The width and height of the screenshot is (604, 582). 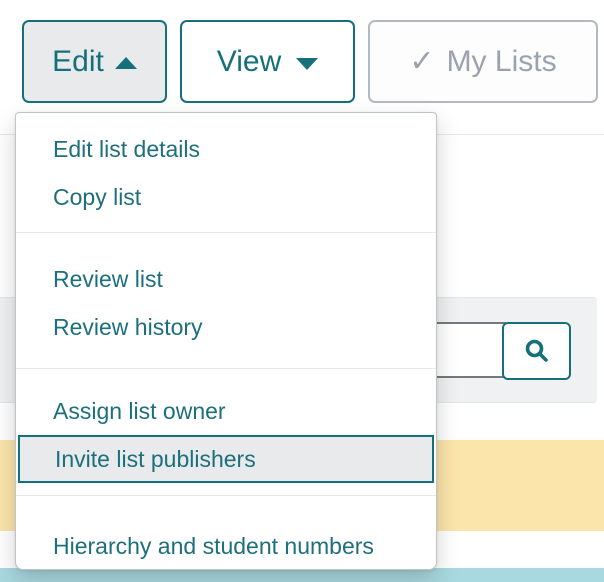 What do you see at coordinates (226, 149) in the screenshot?
I see `menu-item-edit-list-details: Edit list details` at bounding box center [226, 149].